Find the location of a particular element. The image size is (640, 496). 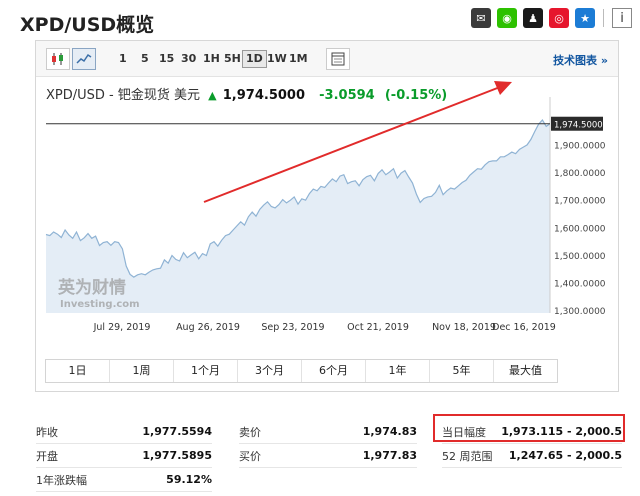

stat-label: 卖价 is located at coordinates (250, 432).